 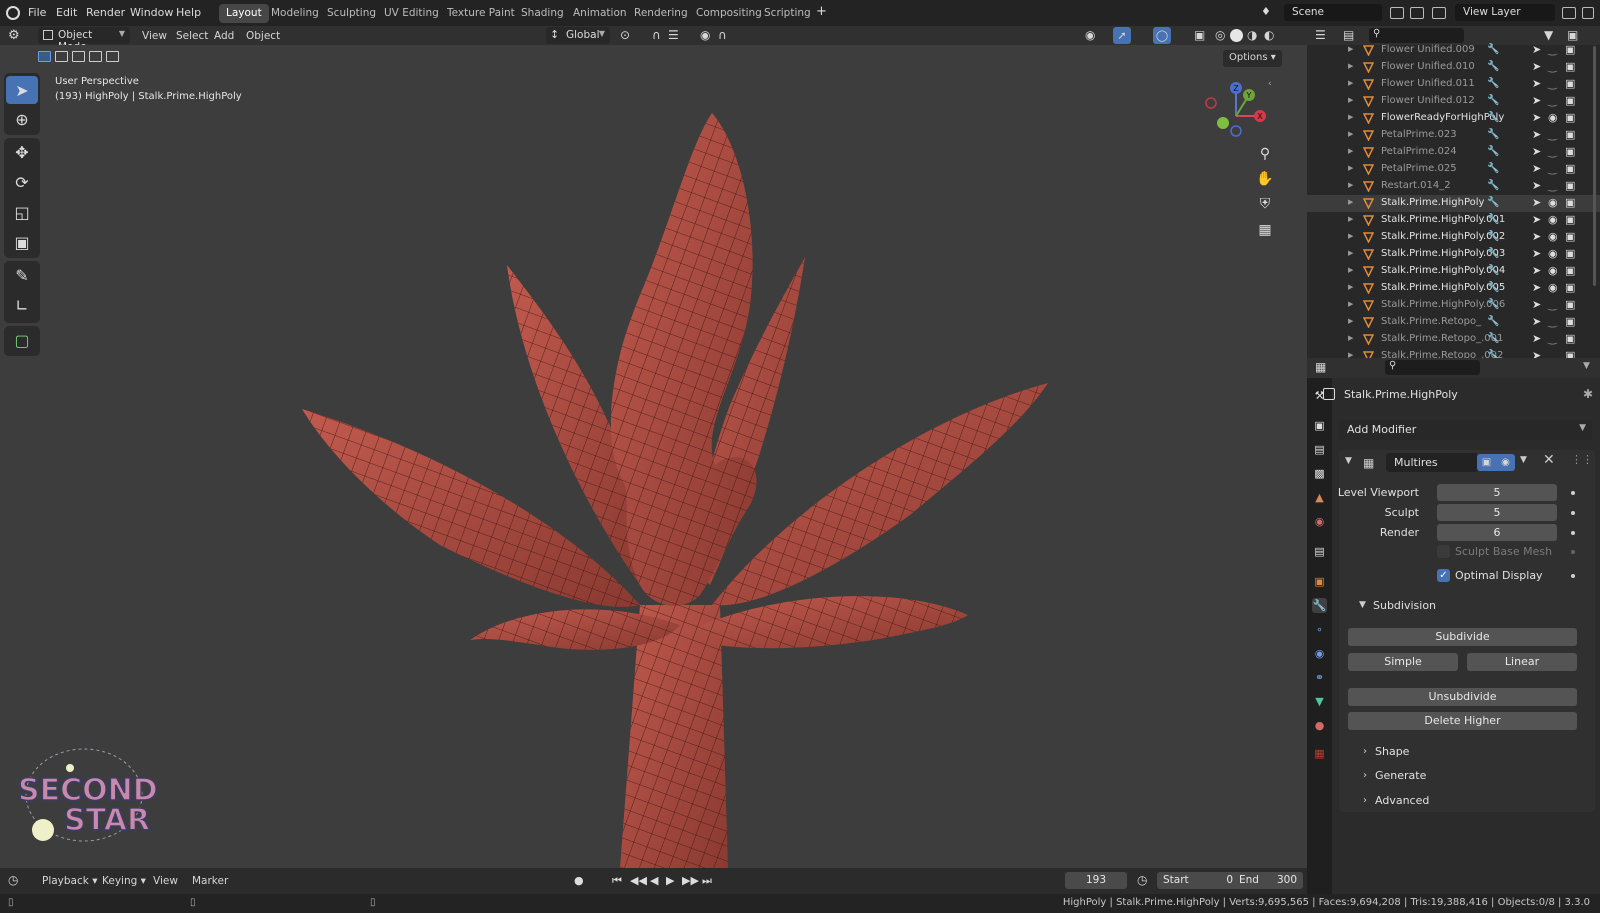 I want to click on tab-shading: Shading, so click(x=542, y=13).